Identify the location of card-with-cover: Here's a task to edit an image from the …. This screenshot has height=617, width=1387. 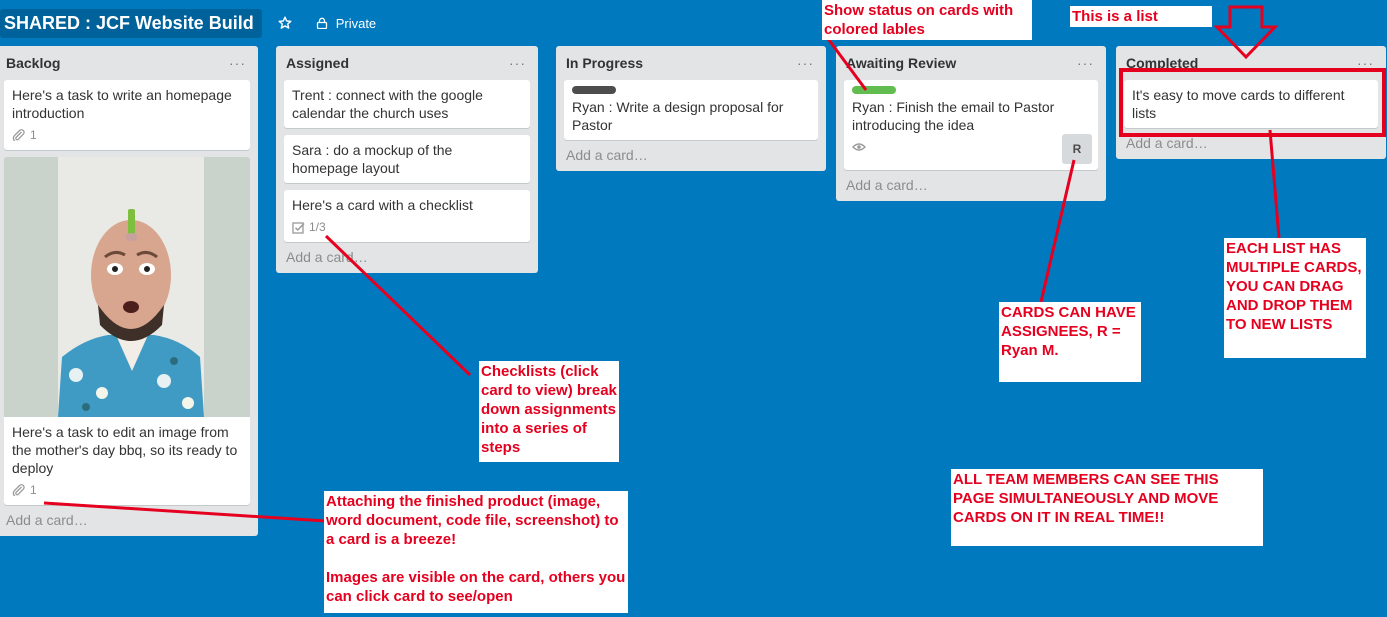
(127, 331).